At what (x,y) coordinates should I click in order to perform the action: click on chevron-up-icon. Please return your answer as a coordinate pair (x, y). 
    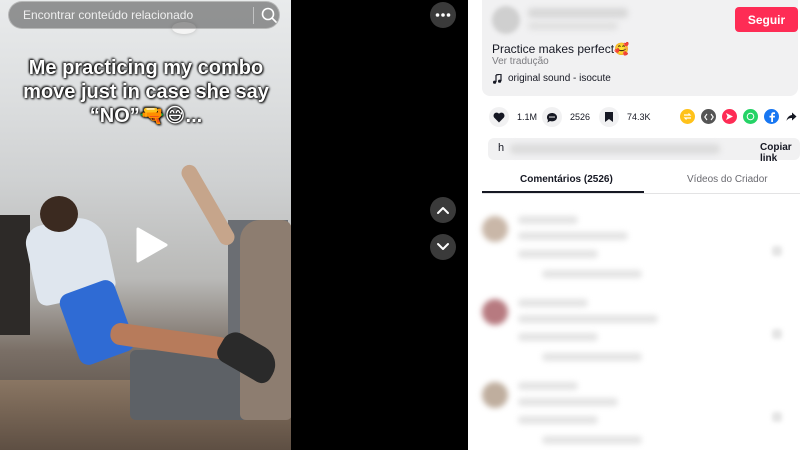
    Looking at the image, I should click on (443, 210).